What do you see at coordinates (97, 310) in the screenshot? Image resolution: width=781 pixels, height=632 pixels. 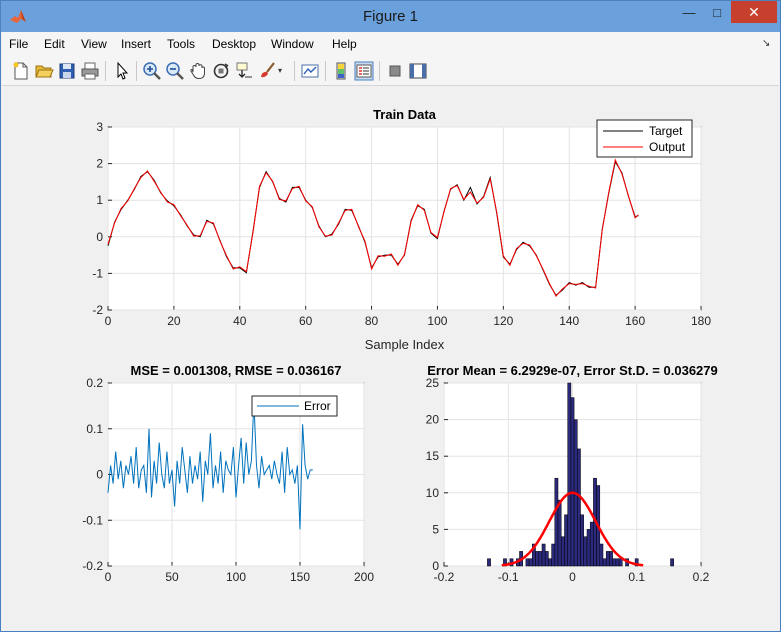 I see `y-tick-label: -2` at bounding box center [97, 310].